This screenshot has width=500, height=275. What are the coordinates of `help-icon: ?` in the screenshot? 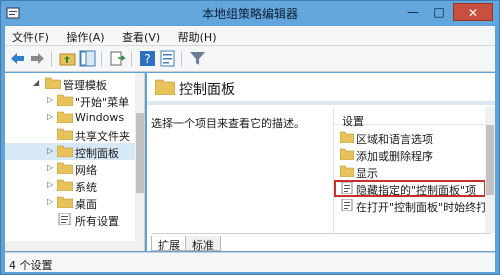 It's located at (147, 58).